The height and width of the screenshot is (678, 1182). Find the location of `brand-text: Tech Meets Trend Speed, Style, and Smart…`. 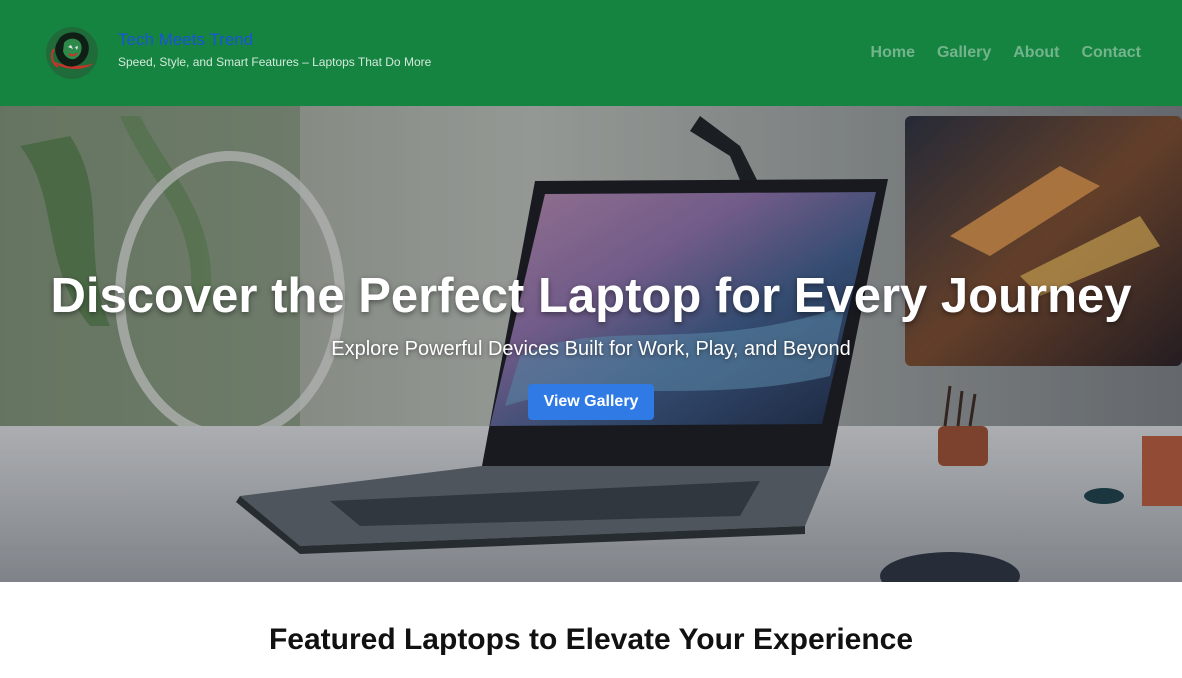

brand-text: Tech Meets Trend Speed, Style, and Smart… is located at coordinates (274, 50).